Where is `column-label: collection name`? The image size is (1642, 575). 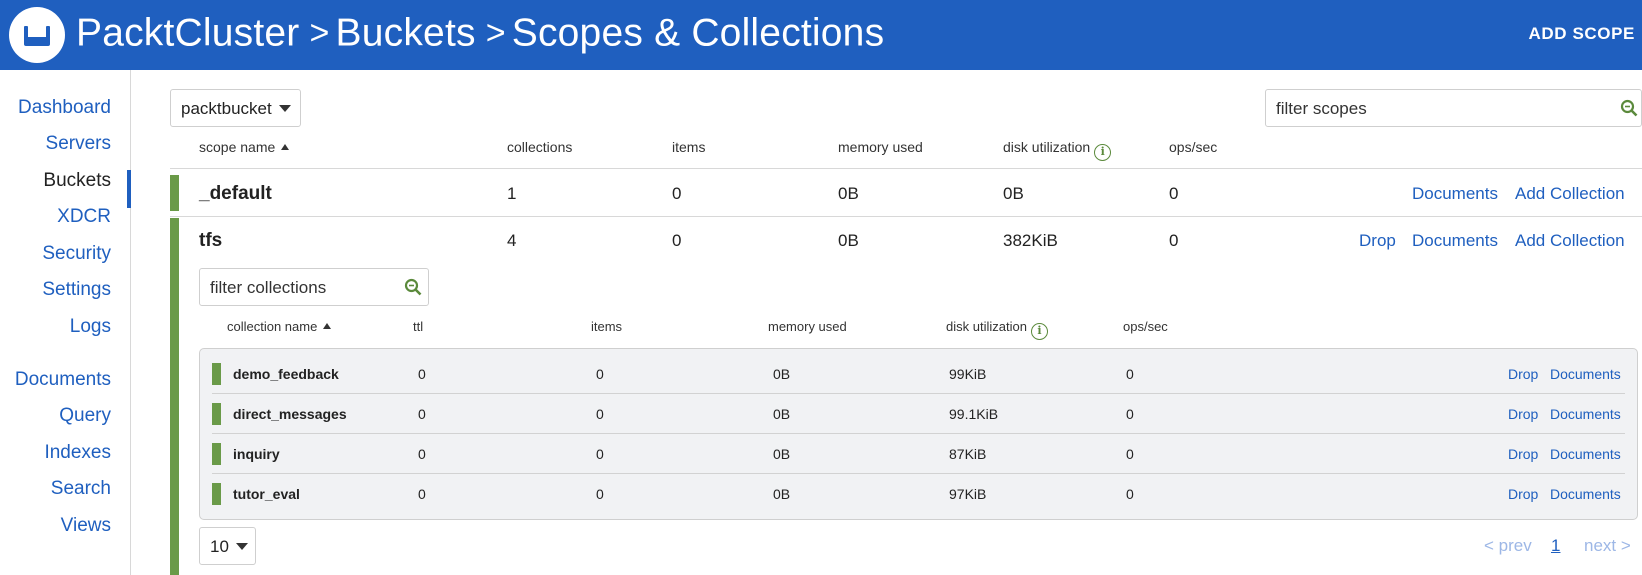 column-label: collection name is located at coordinates (272, 326).